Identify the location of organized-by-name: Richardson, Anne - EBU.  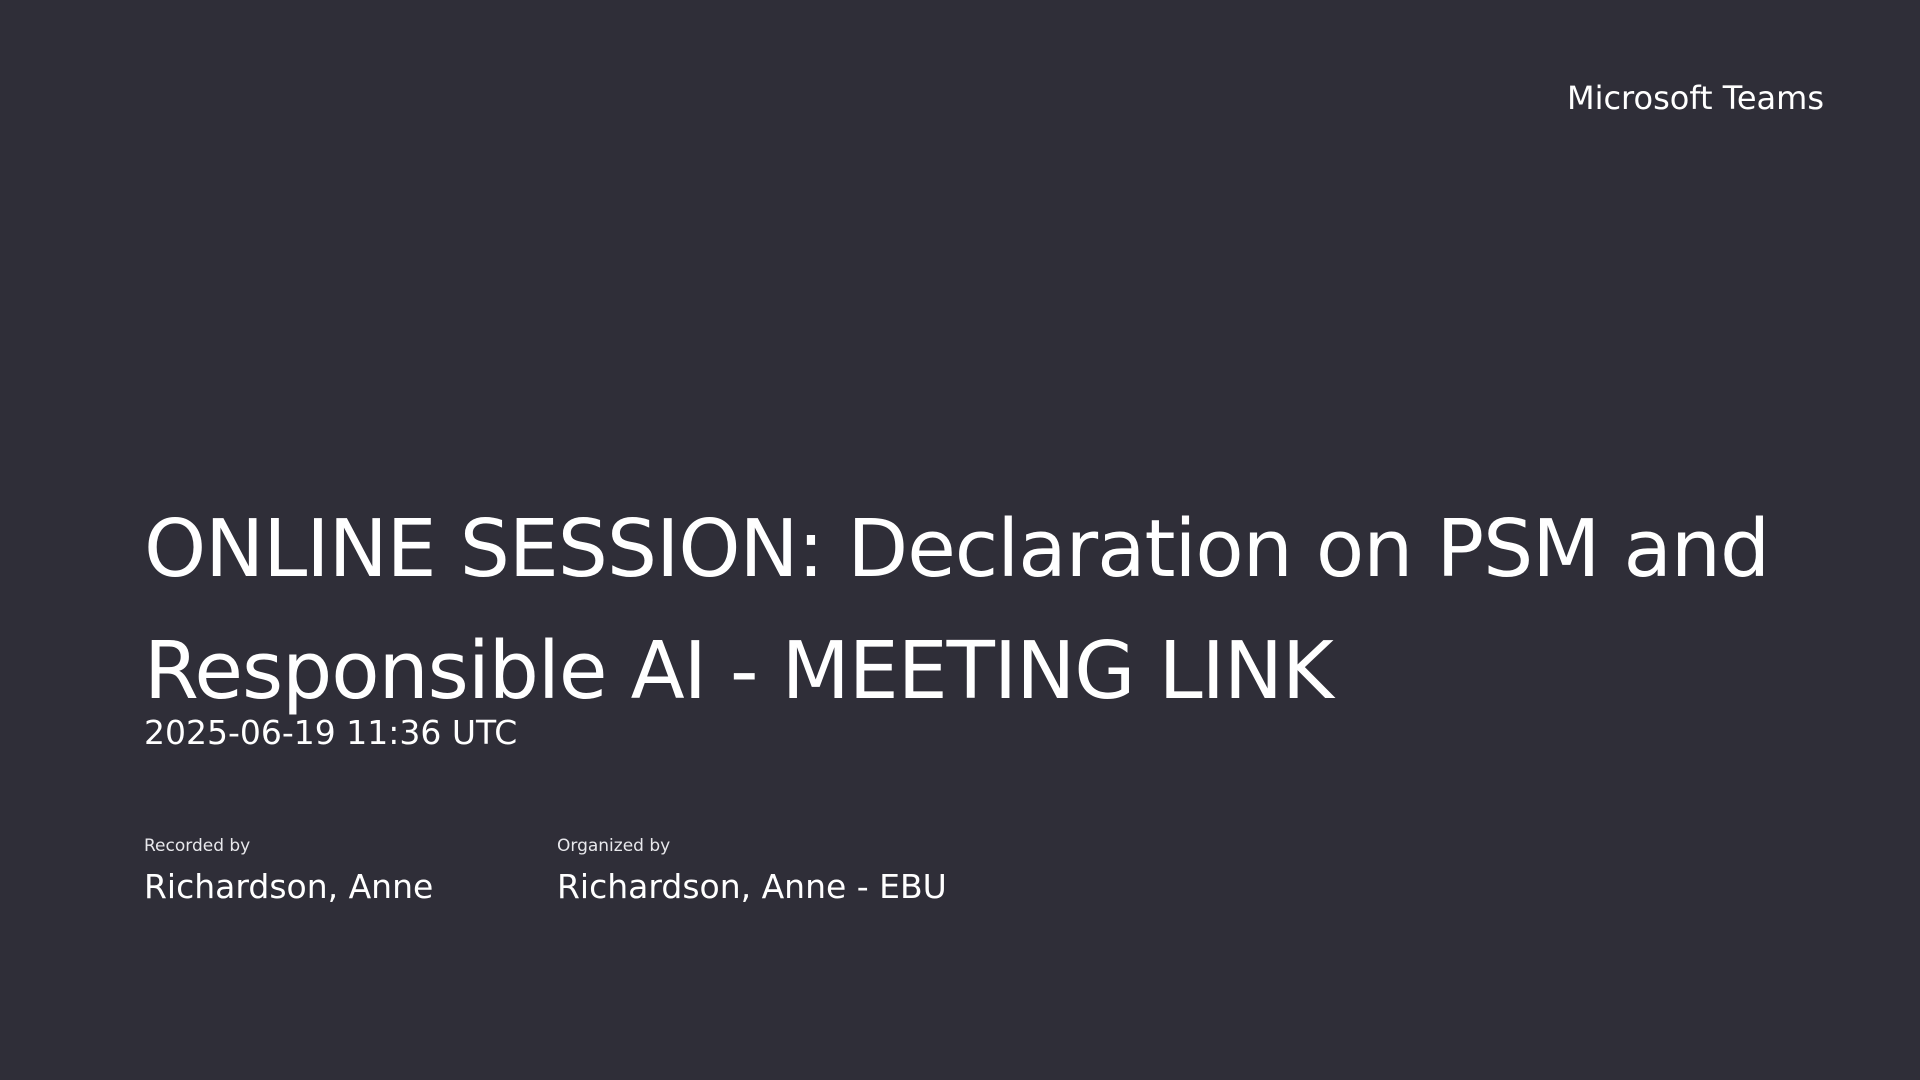
(752, 886).